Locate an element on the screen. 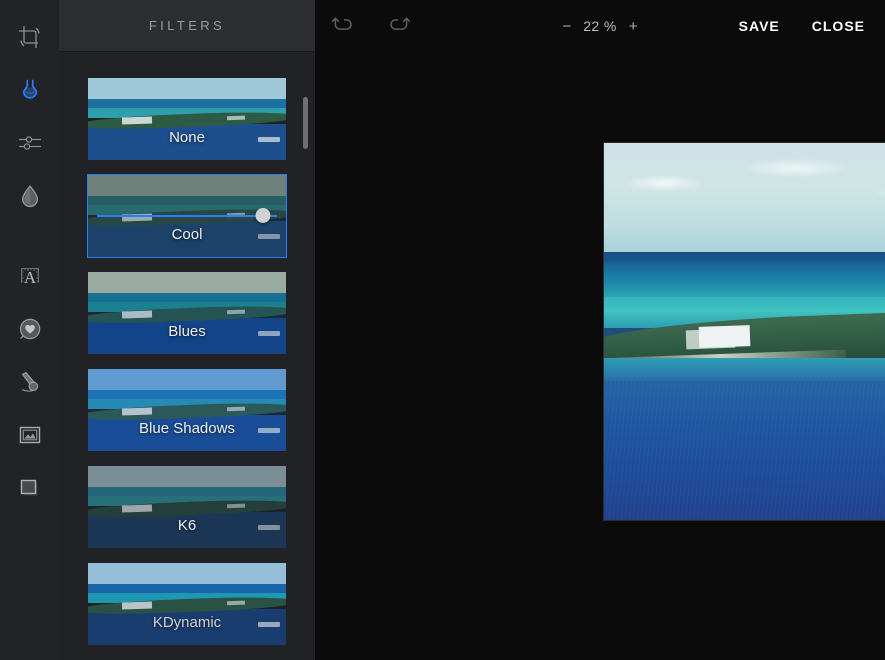 This screenshot has height=660, width=885. redo-icon is located at coordinates (399, 26).